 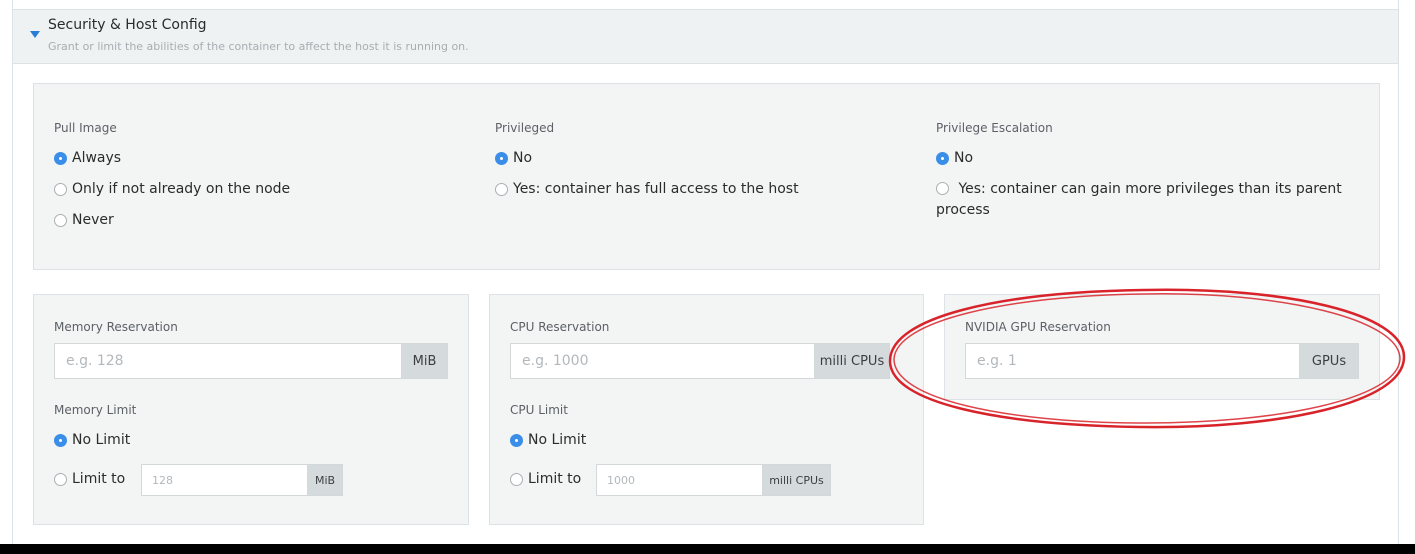 I want to click on cpu-limit-to-option: Limit to, so click(x=545, y=479).